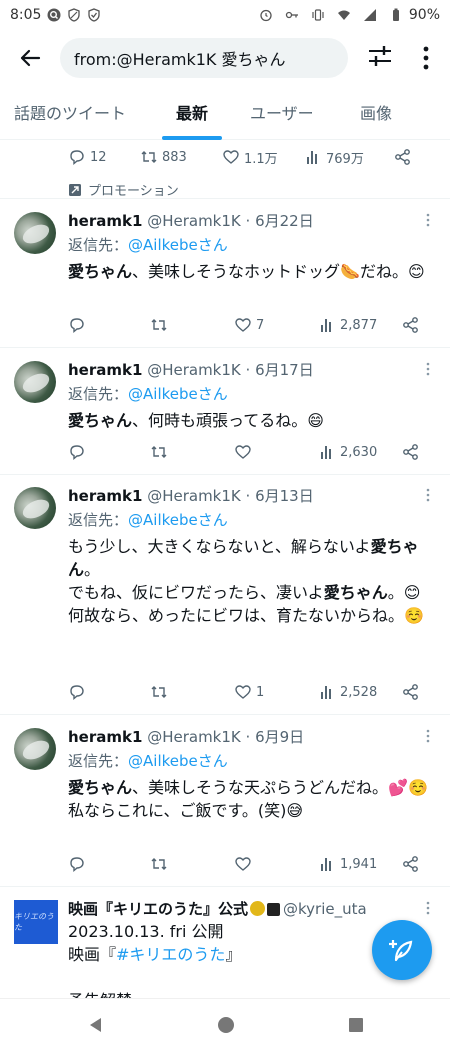 The width and height of the screenshot is (450, 1050). I want to click on retweet-button: 883, so click(181, 157).